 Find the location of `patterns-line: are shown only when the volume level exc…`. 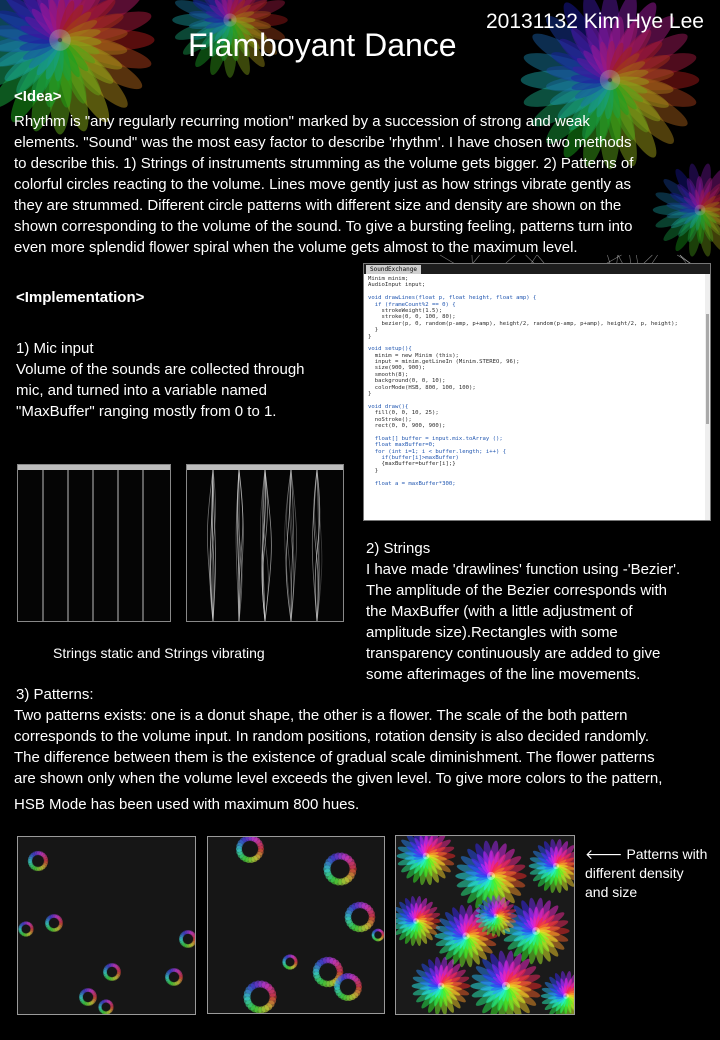

patterns-line: are shown only when the volume level exc… is located at coordinates (338, 778).